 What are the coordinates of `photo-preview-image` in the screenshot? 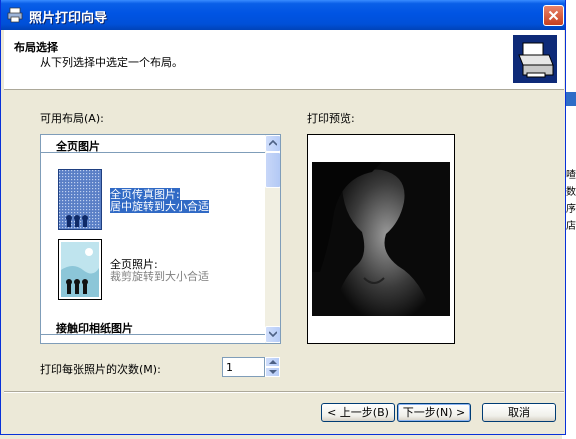 It's located at (381, 239).